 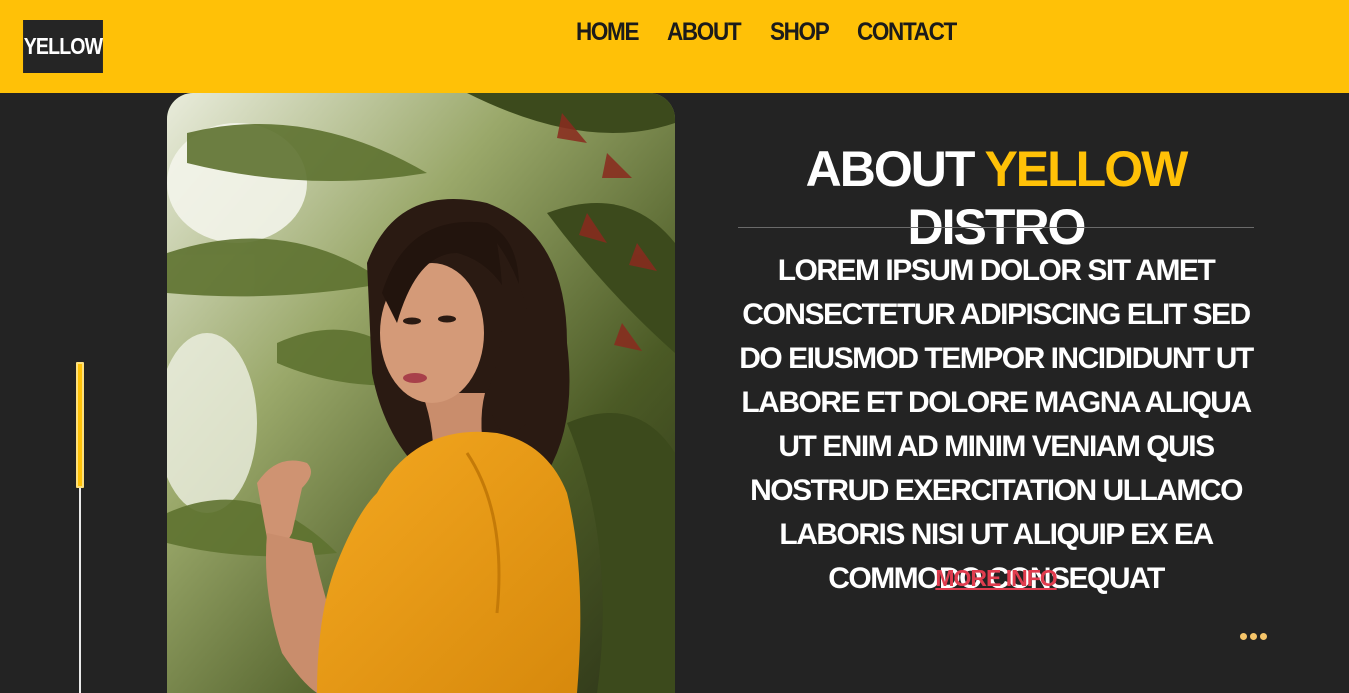 I want to click on about-title-prefix: ABOUT, so click(x=890, y=169).